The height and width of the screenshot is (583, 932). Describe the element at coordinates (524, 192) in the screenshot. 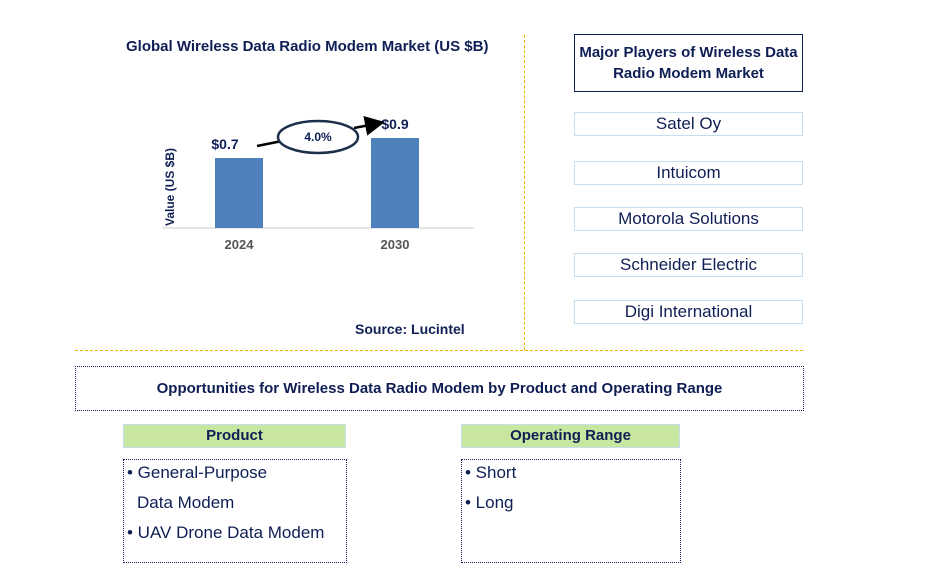

I see `vertical-divider` at that location.